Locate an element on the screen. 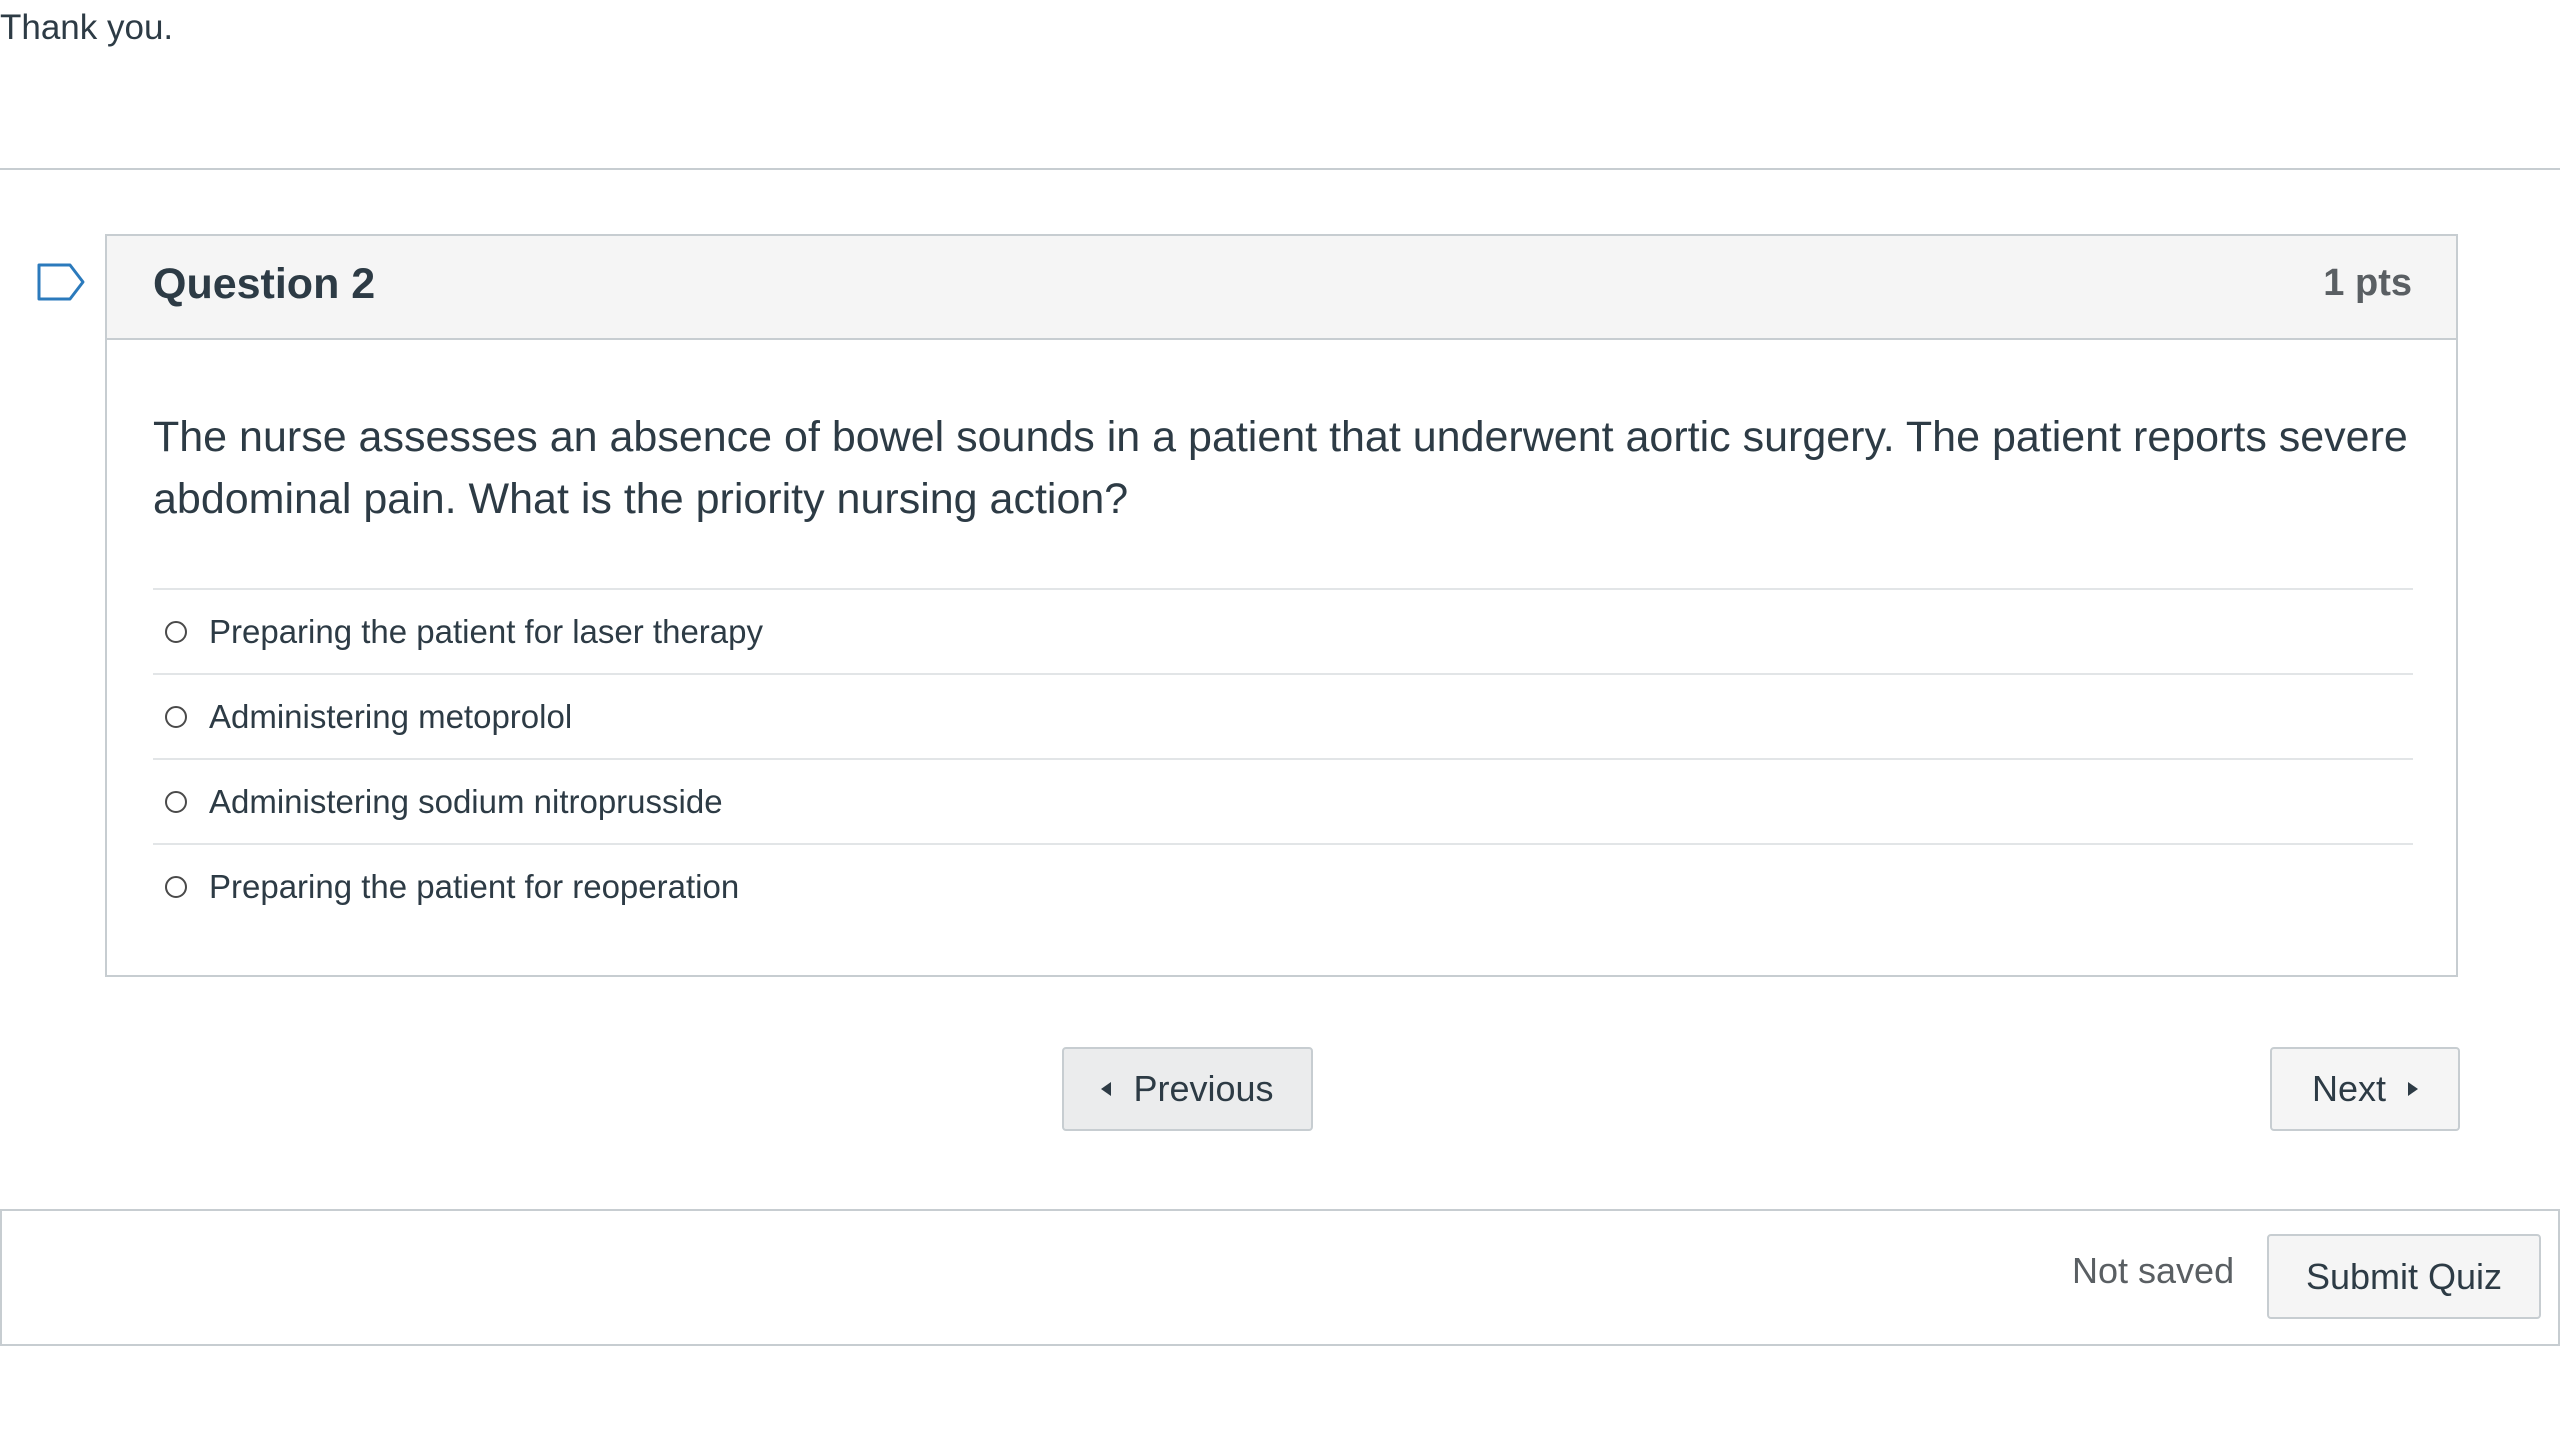 The image size is (2560, 1440). divider is located at coordinates (1280, 169).